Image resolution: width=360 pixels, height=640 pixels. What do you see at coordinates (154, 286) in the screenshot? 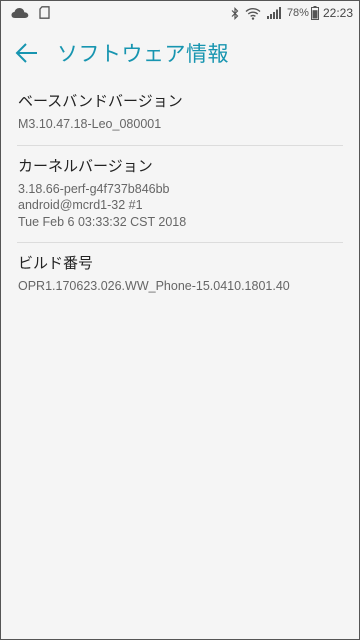
I see `build-number-value: OPR1.170623.026.WW_Phone-15.0410.1801.40` at bounding box center [154, 286].